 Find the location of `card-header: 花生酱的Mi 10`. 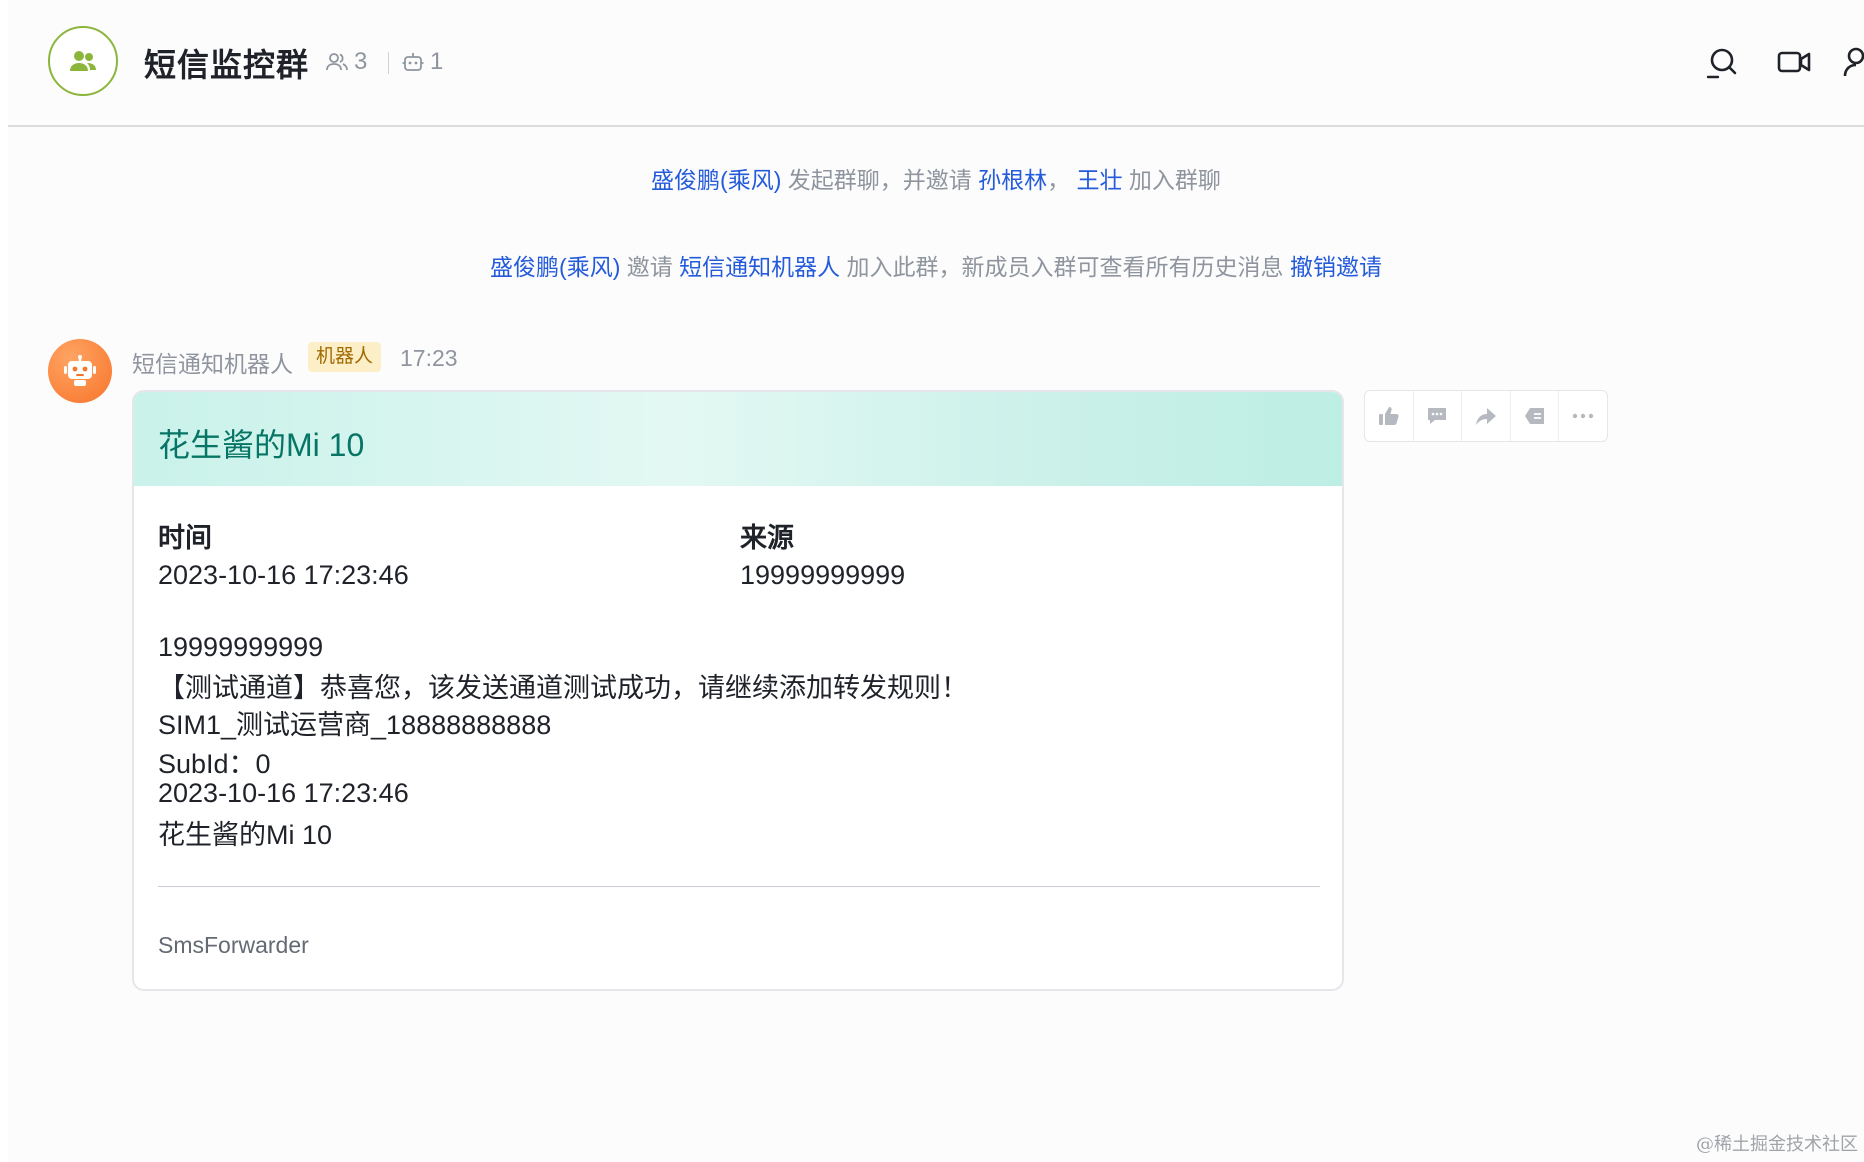

card-header: 花生酱的Mi 10 is located at coordinates (738, 439).